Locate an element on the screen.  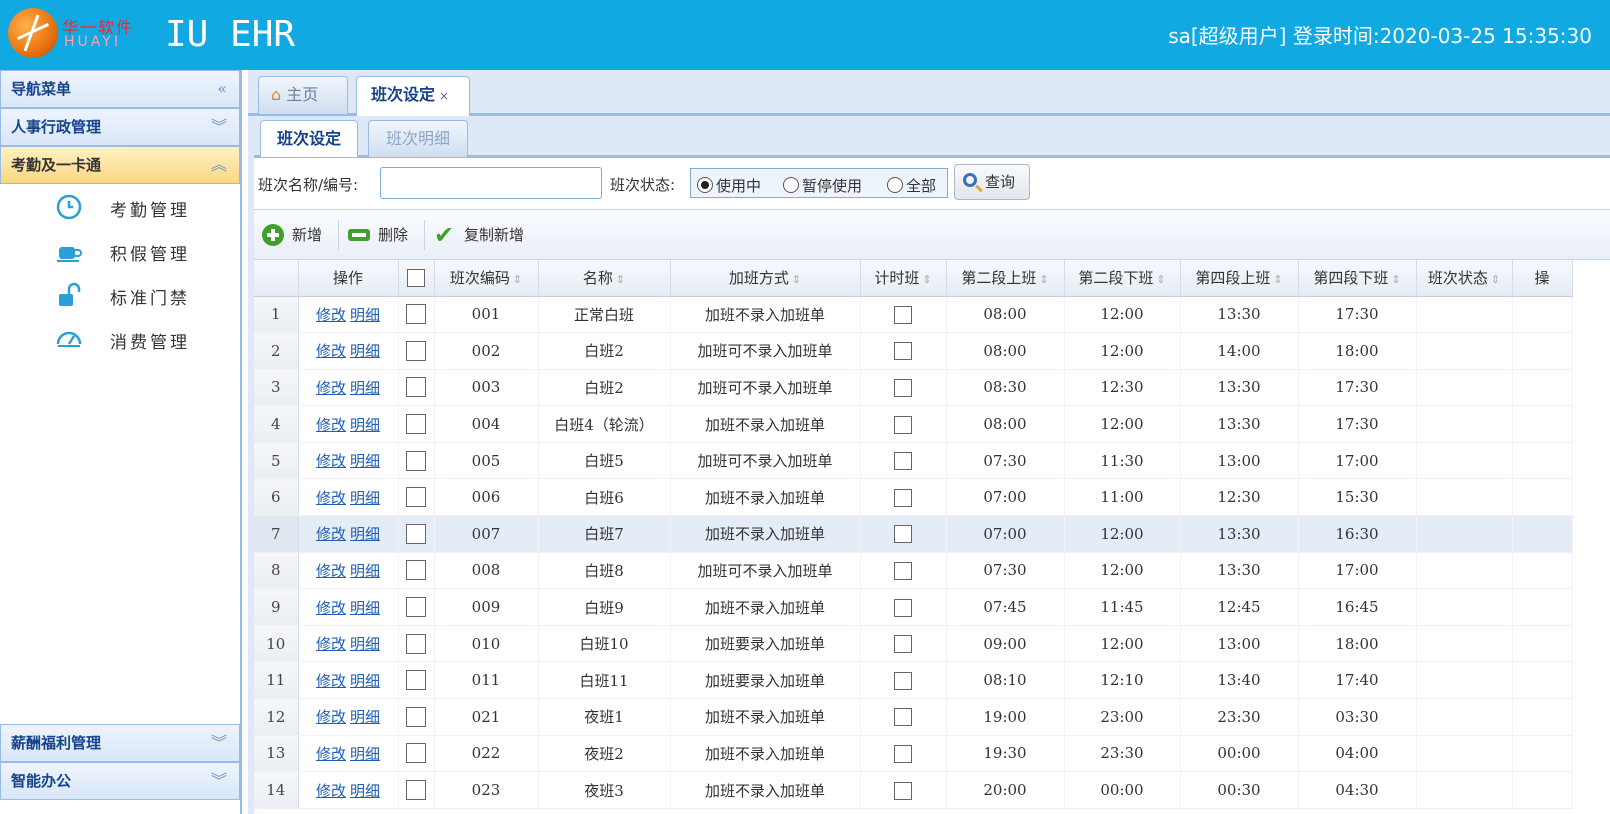
sidebar-item-access-control: 标准门禁 is located at coordinates (120, 294).